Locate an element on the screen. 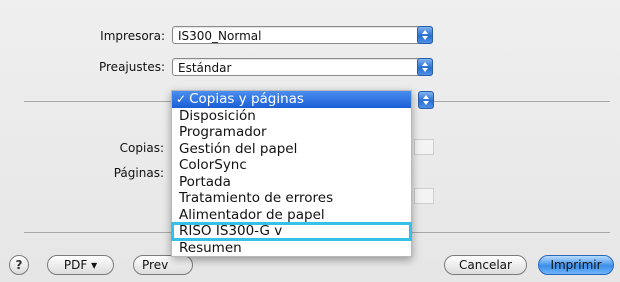  print-button: Imprimir is located at coordinates (576, 265).